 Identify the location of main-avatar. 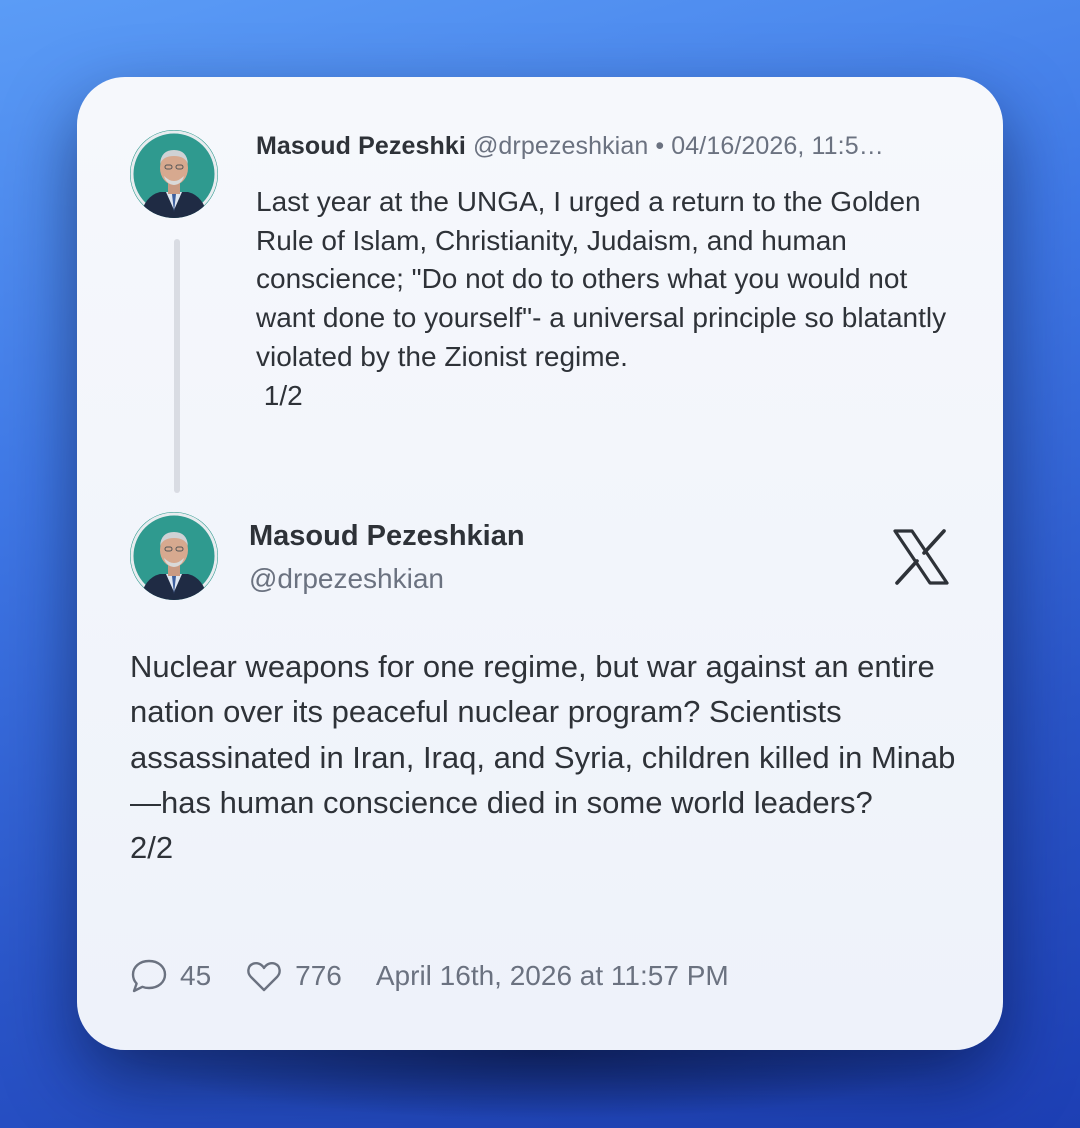
(174, 556).